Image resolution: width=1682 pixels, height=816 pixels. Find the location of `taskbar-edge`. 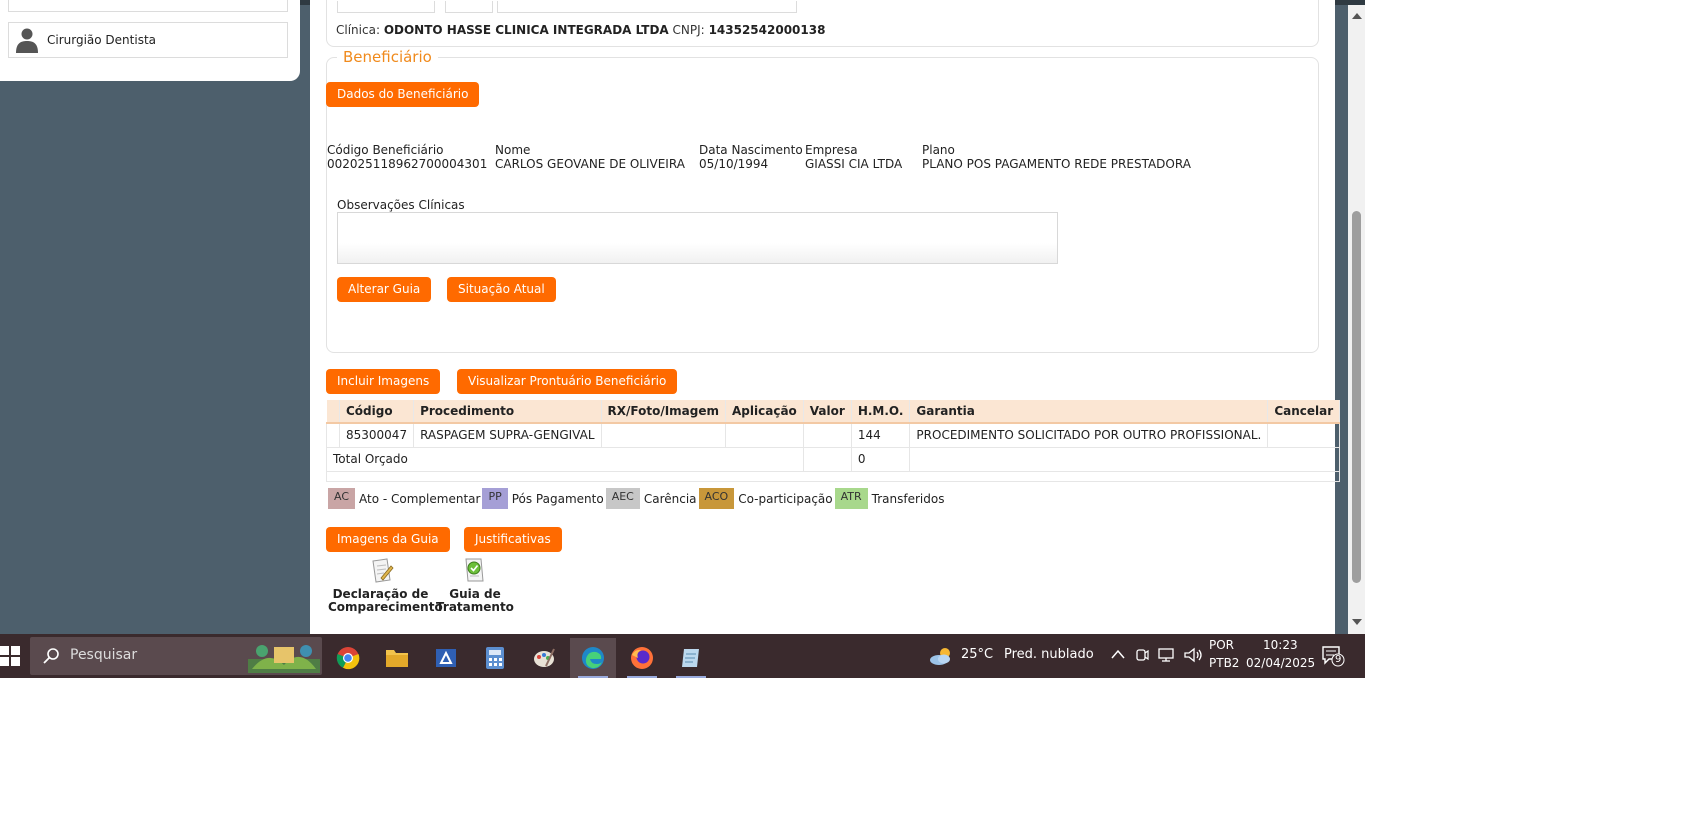

taskbar-edge is located at coordinates (593, 658).